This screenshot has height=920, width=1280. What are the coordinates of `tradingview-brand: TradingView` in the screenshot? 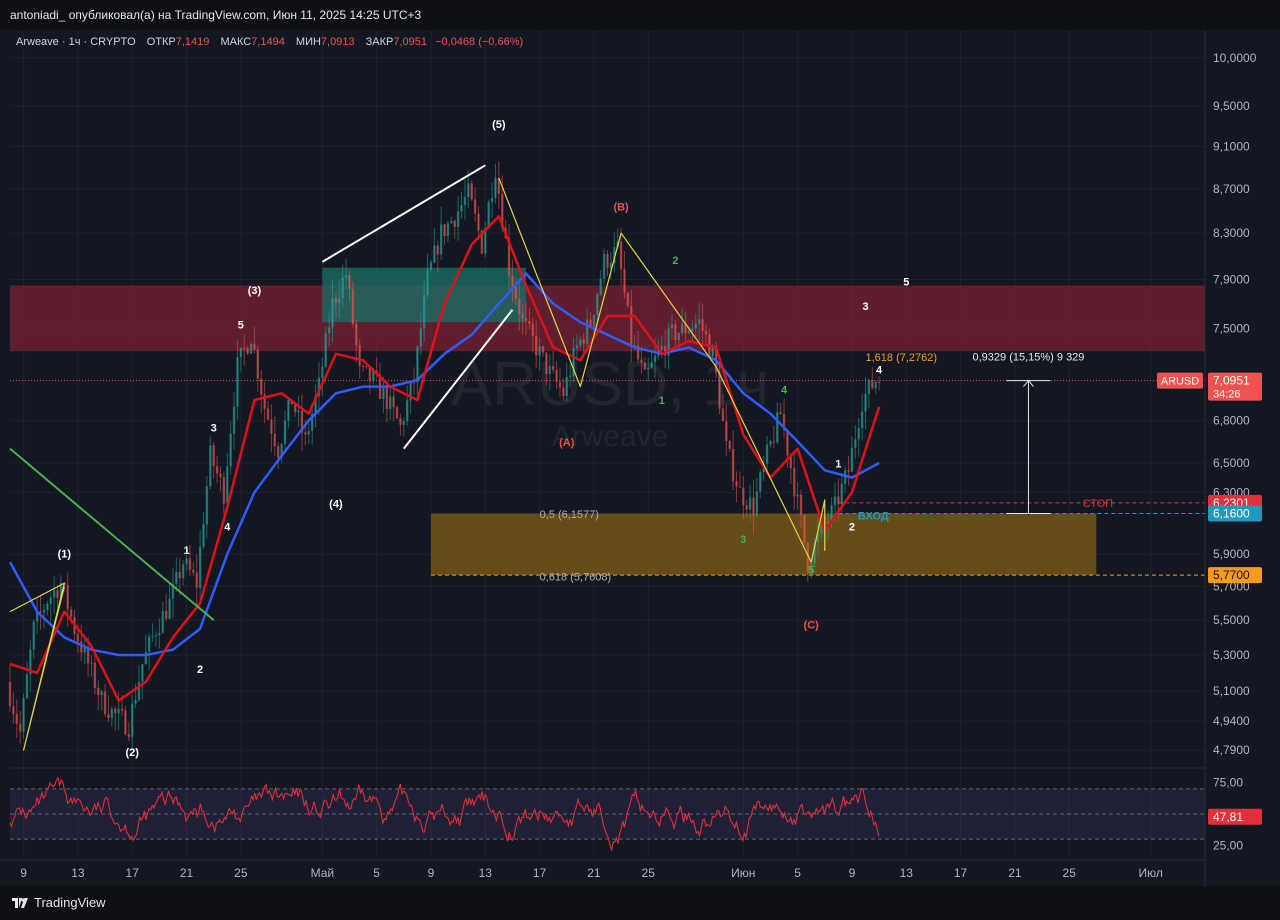 It's located at (59, 902).